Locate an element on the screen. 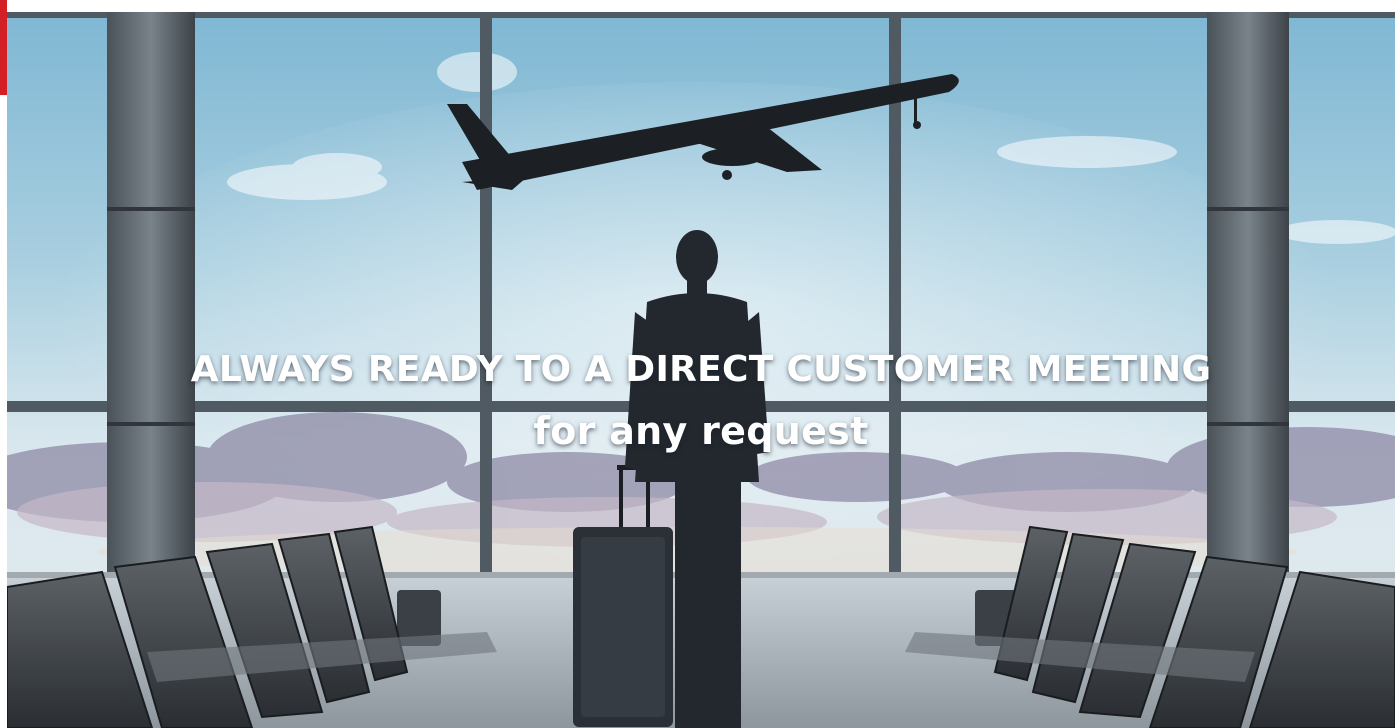 Image resolution: width=1395 pixels, height=728 pixels. hero-subheadline: for any request is located at coordinates (701, 431).